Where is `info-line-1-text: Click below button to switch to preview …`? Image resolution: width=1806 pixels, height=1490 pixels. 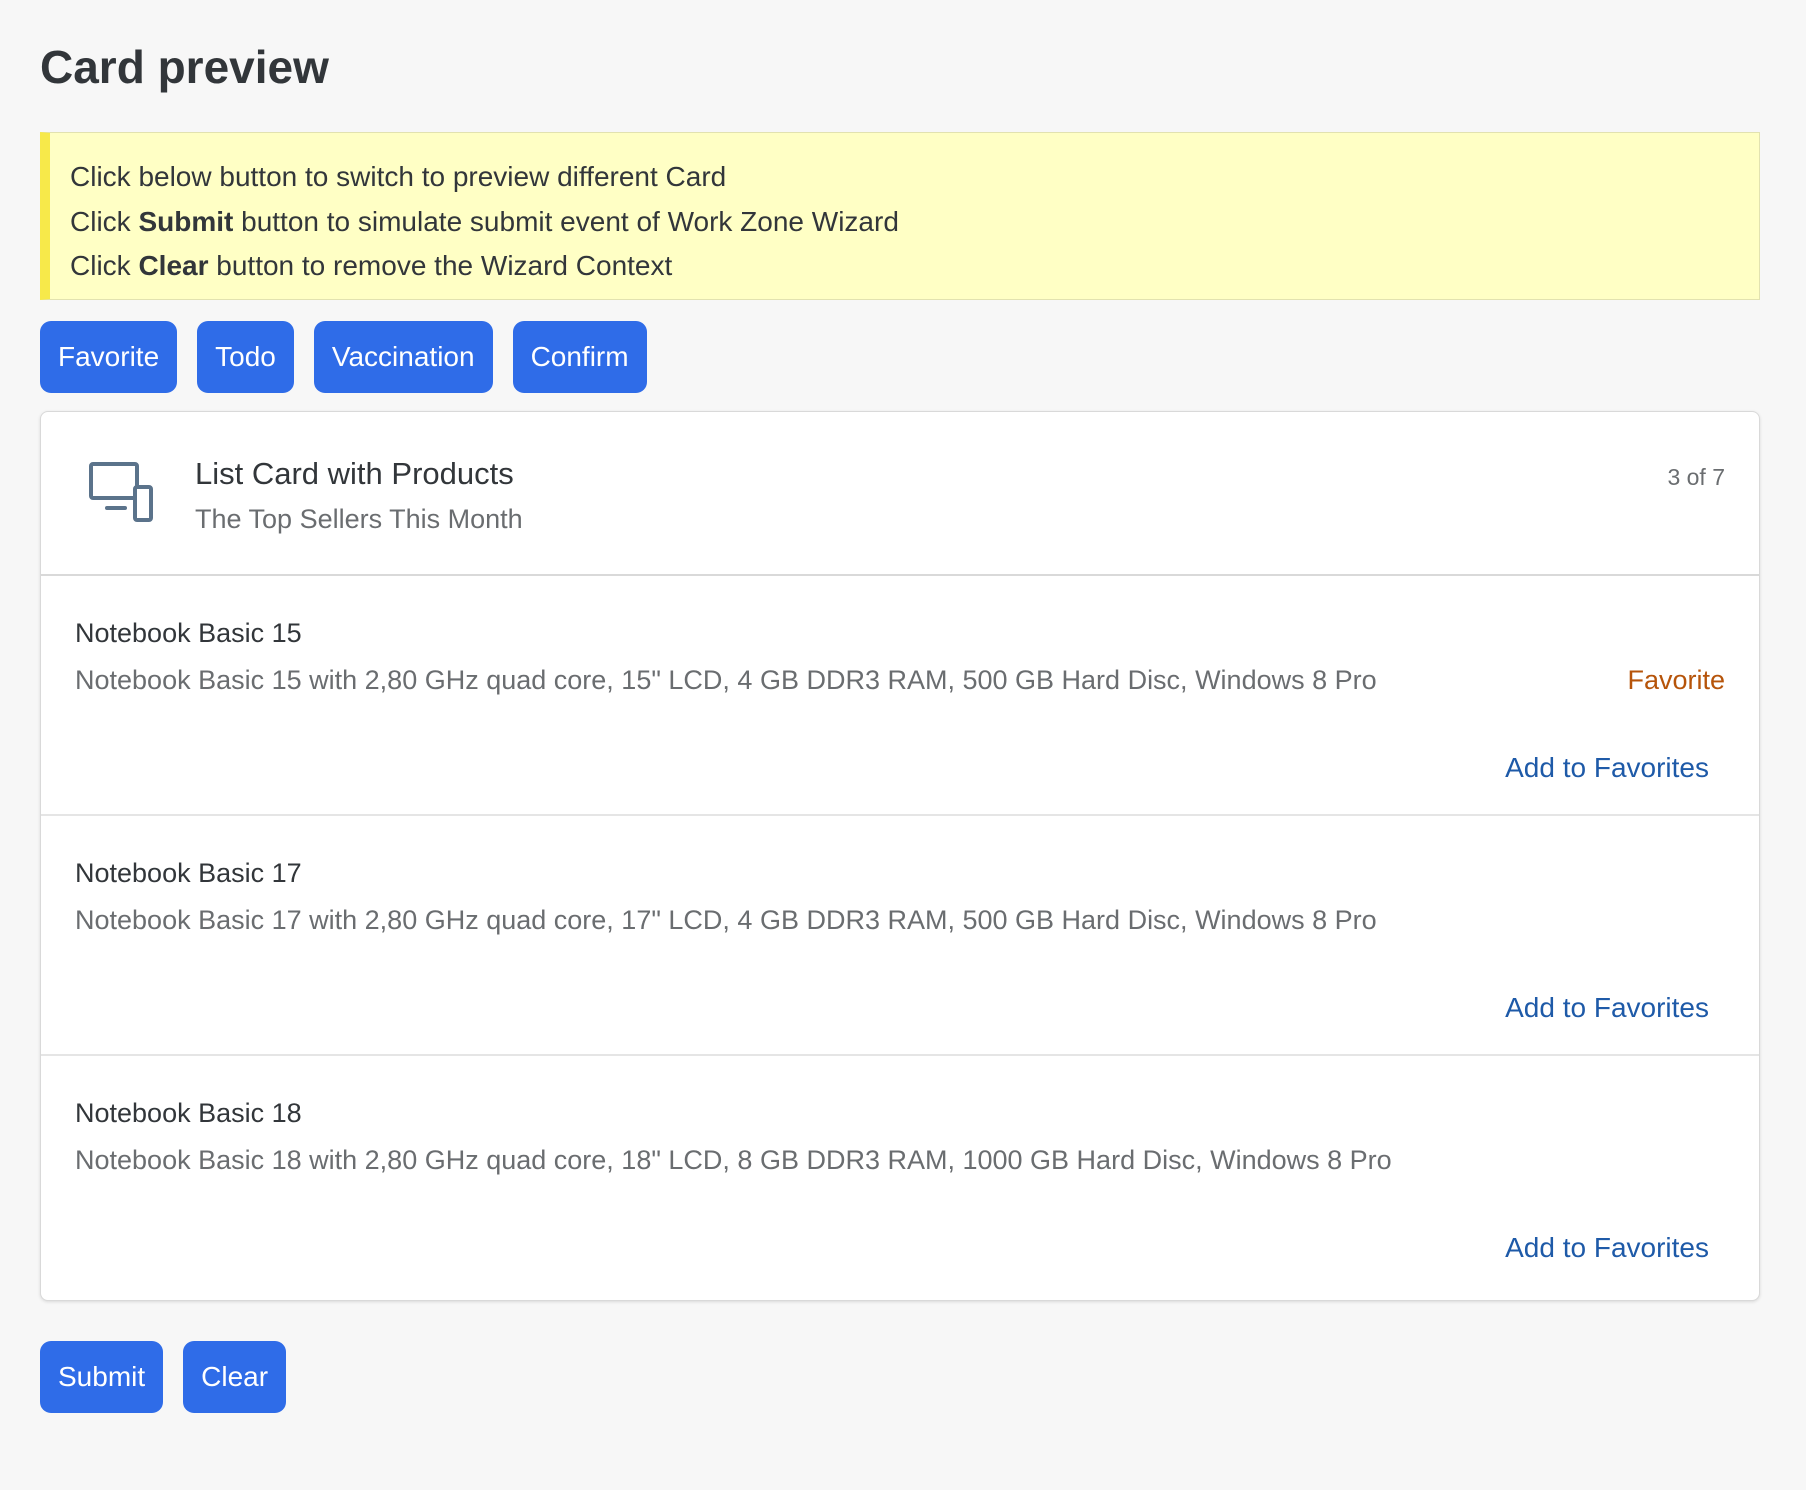
info-line-1-text: Click below button to switch to preview … is located at coordinates (398, 176).